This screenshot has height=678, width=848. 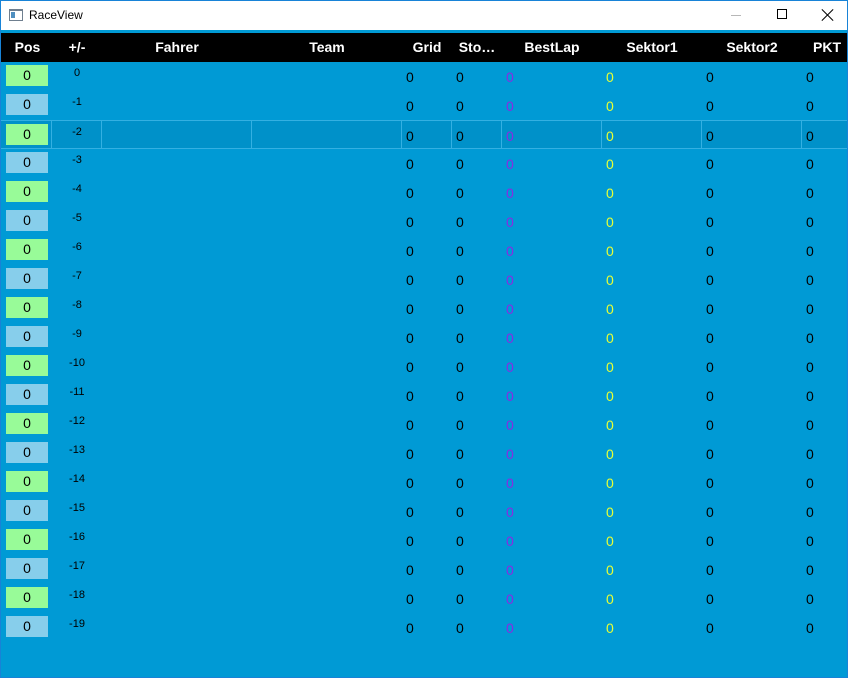 I want to click on column-header-pkt: PKT, so click(x=825, y=47).